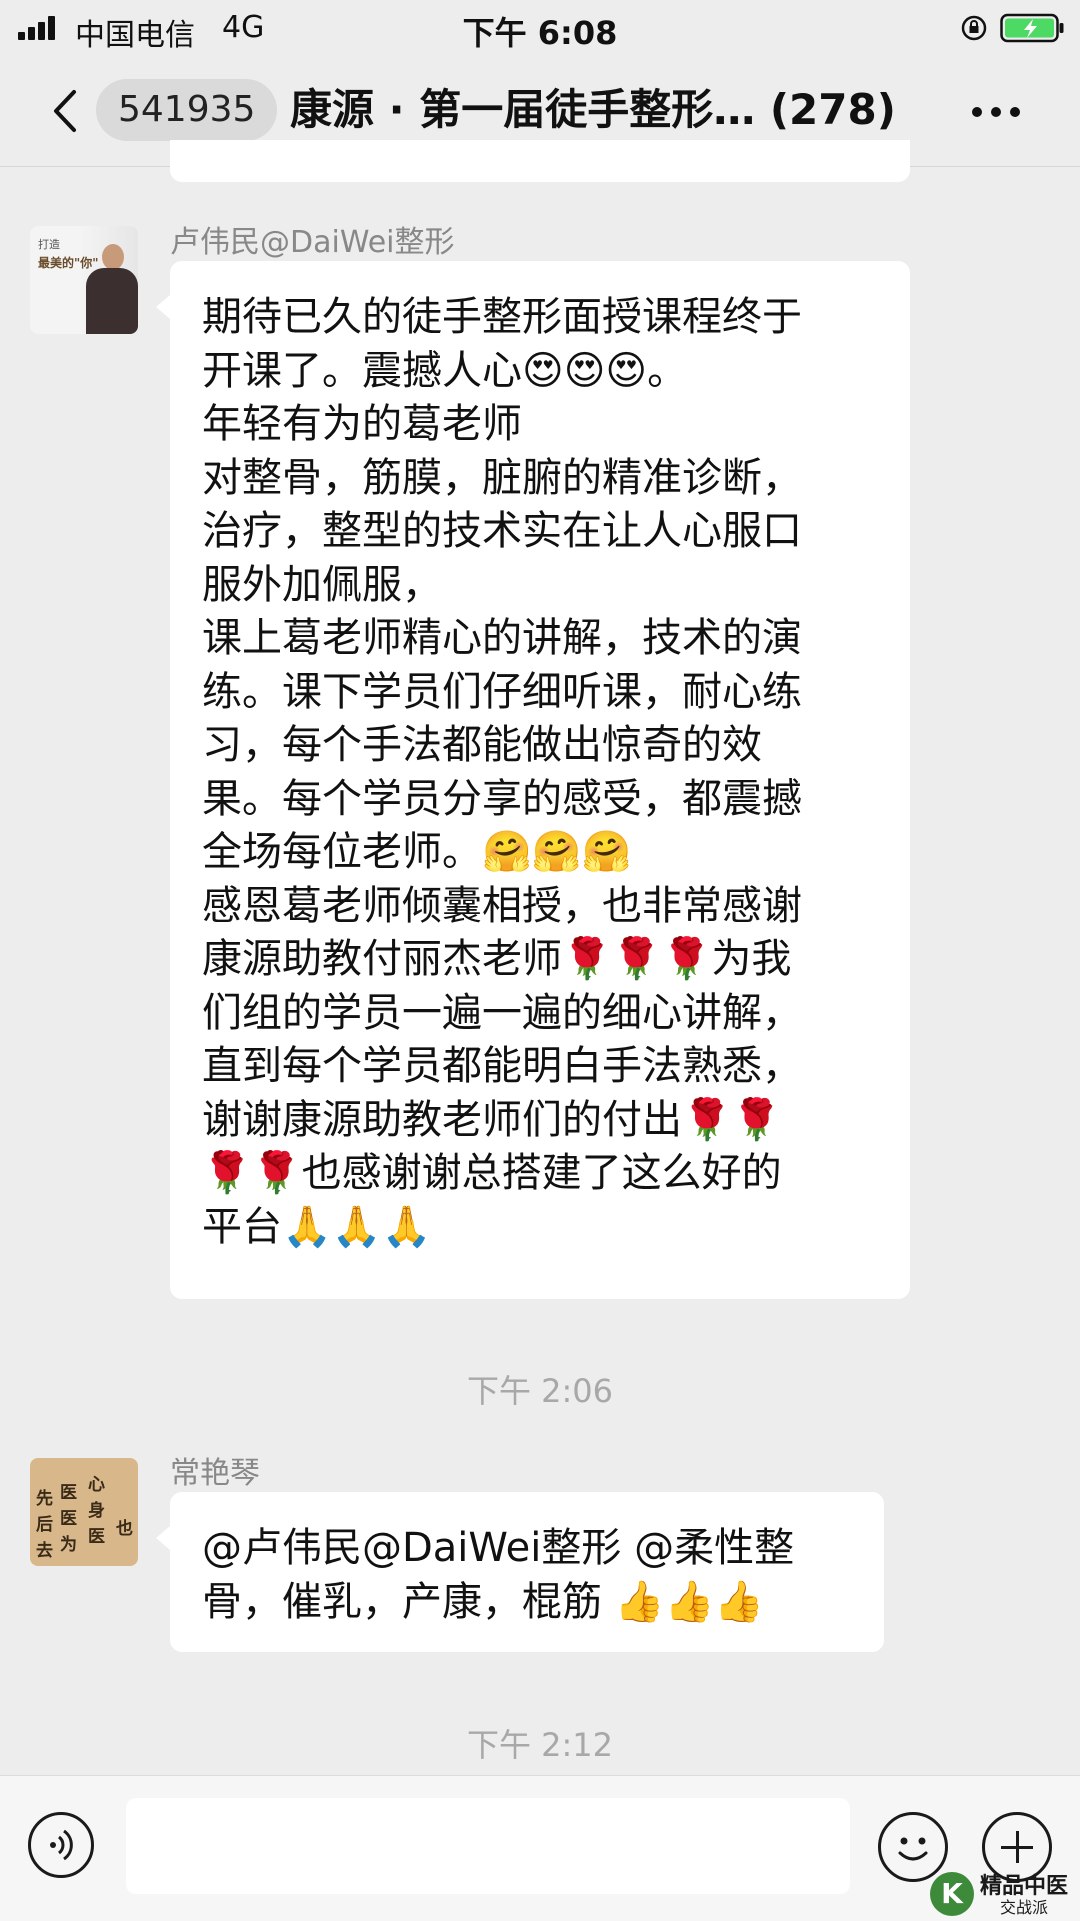 The height and width of the screenshot is (1921, 1080). I want to click on watermark-logo-icon: K, so click(952, 1894).